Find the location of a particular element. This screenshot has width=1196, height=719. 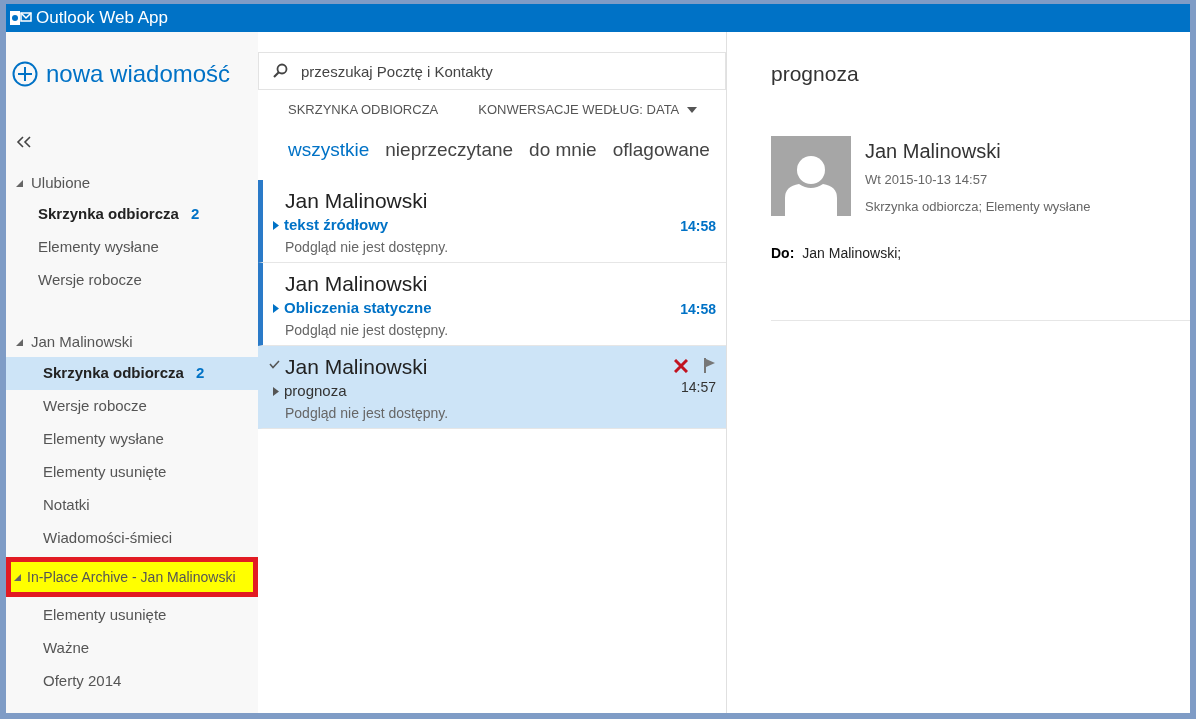

sort-dropdown: KONWERSACJE WEDŁUG: DATA is located at coordinates (588, 110).